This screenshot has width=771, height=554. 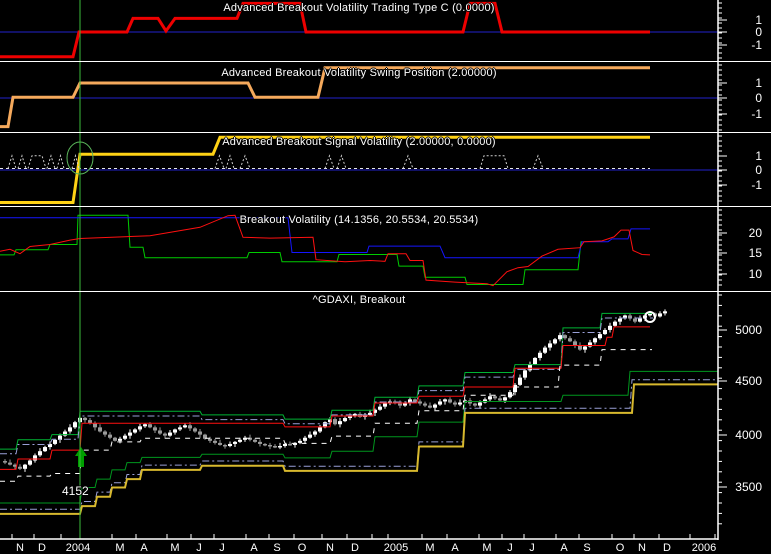 What do you see at coordinates (667, 548) in the screenshot?
I see `x-axis-month-label: D` at bounding box center [667, 548].